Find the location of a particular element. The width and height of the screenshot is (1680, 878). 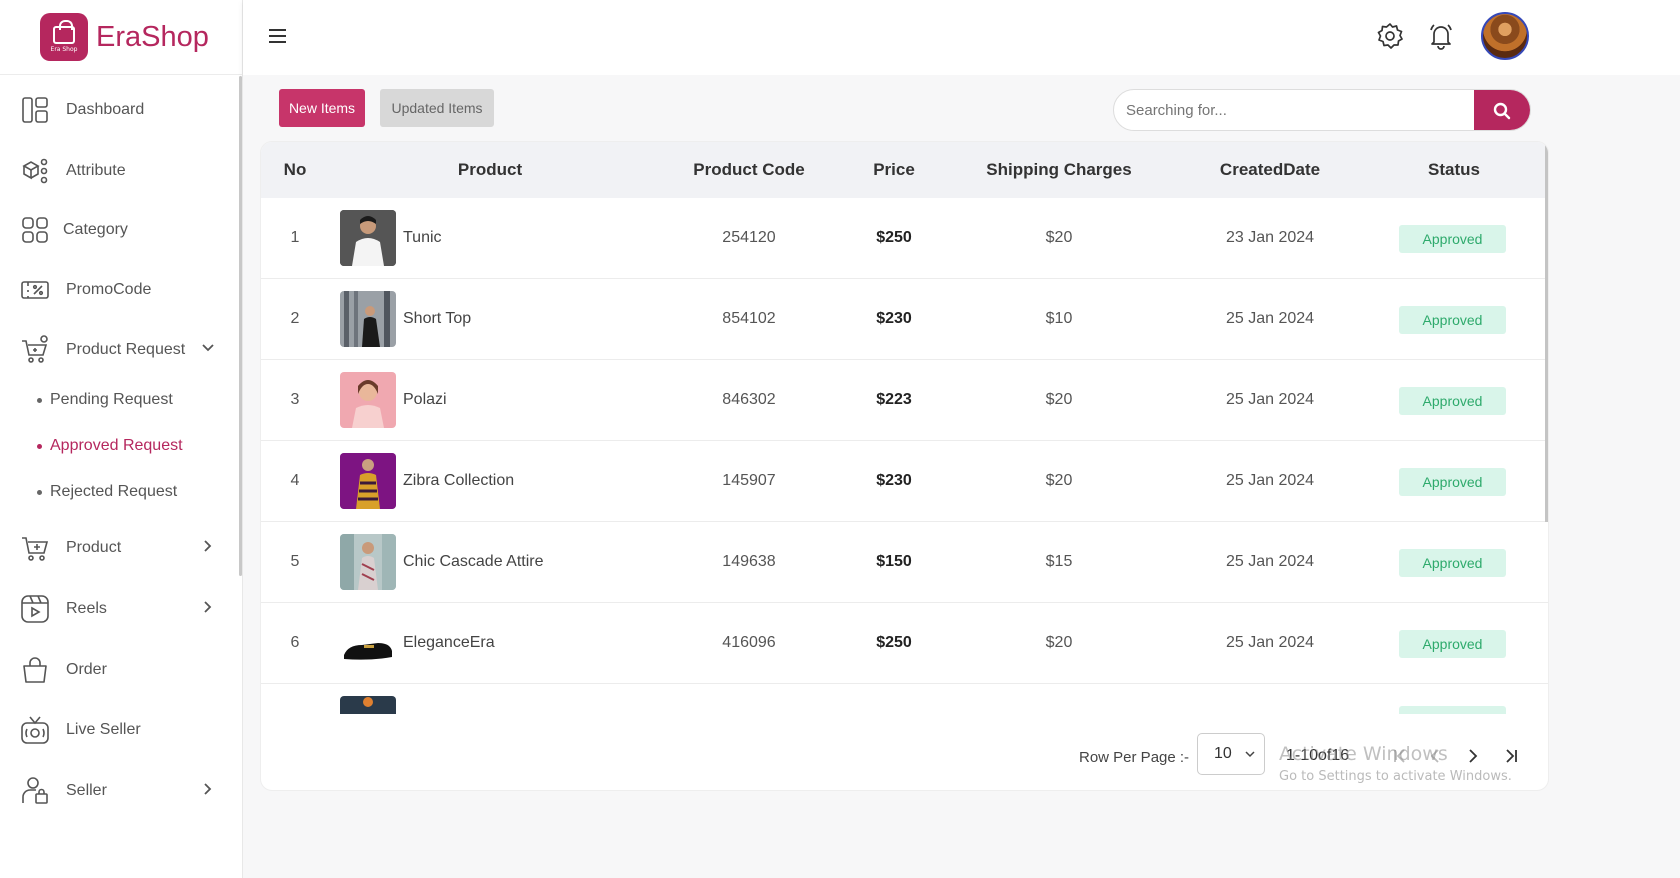

sidebar-subitem-rejected-request: Rejected Request is located at coordinates (107, 492).